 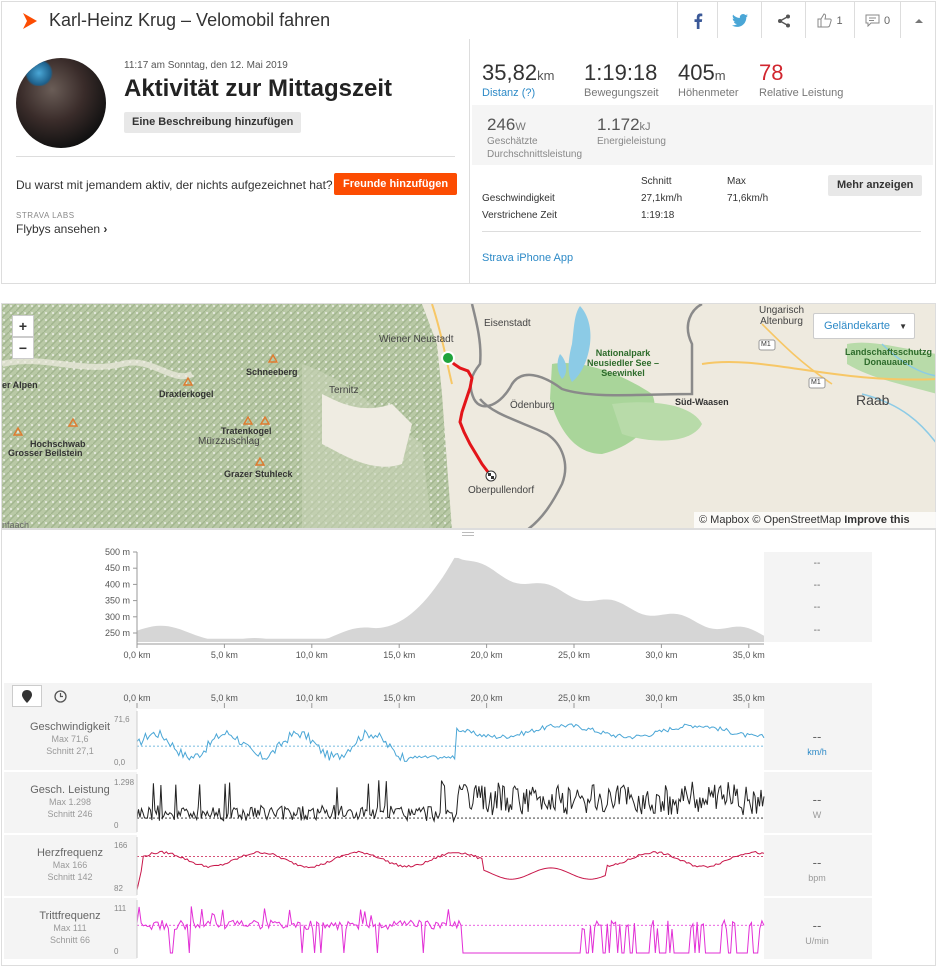 What do you see at coordinates (469, 161) in the screenshot?
I see `column-divider` at bounding box center [469, 161].